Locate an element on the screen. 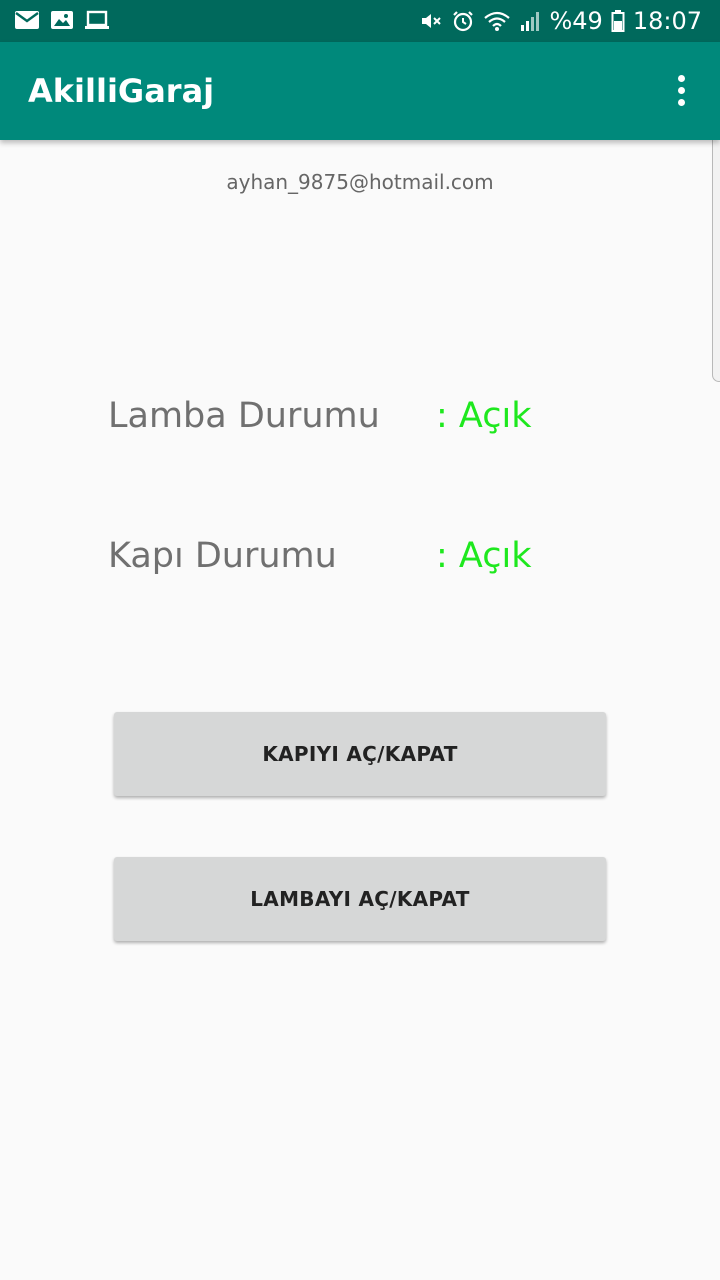 This screenshot has width=720, height=1280. clock-text: 18:07 is located at coordinates (667, 21).